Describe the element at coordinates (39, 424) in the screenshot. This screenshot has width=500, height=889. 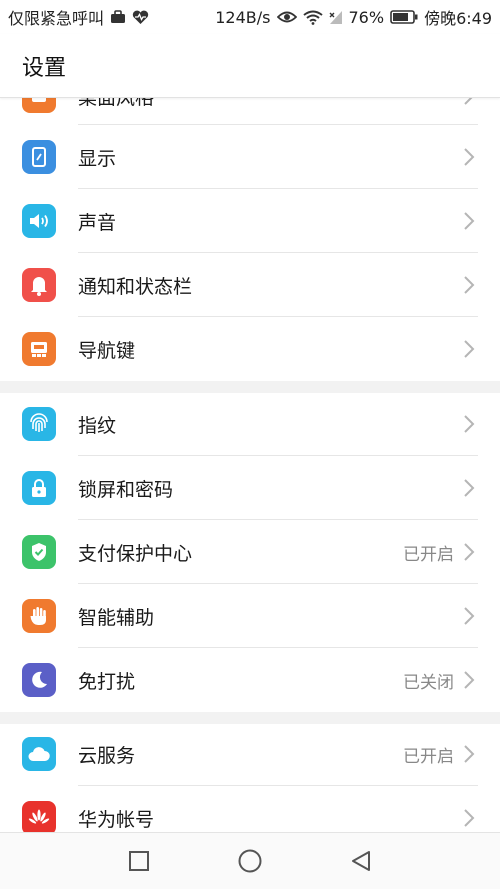
I see `fingerprint-icon` at that location.